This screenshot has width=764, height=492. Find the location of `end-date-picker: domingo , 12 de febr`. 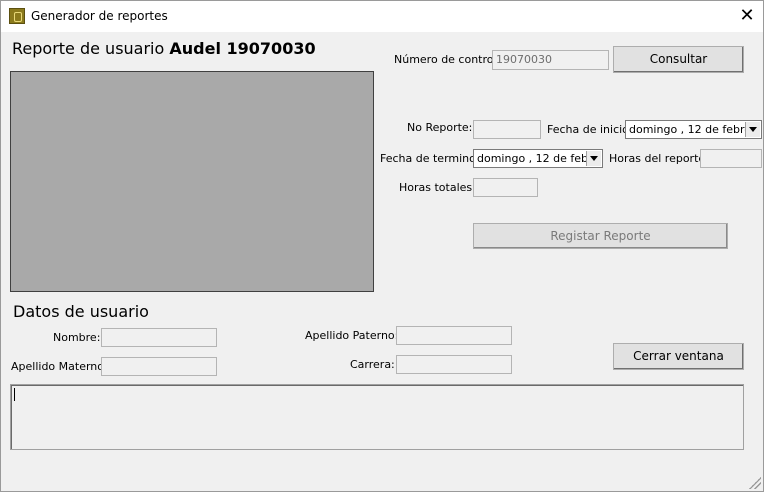

end-date-picker: domingo , 12 de febr is located at coordinates (538, 158).